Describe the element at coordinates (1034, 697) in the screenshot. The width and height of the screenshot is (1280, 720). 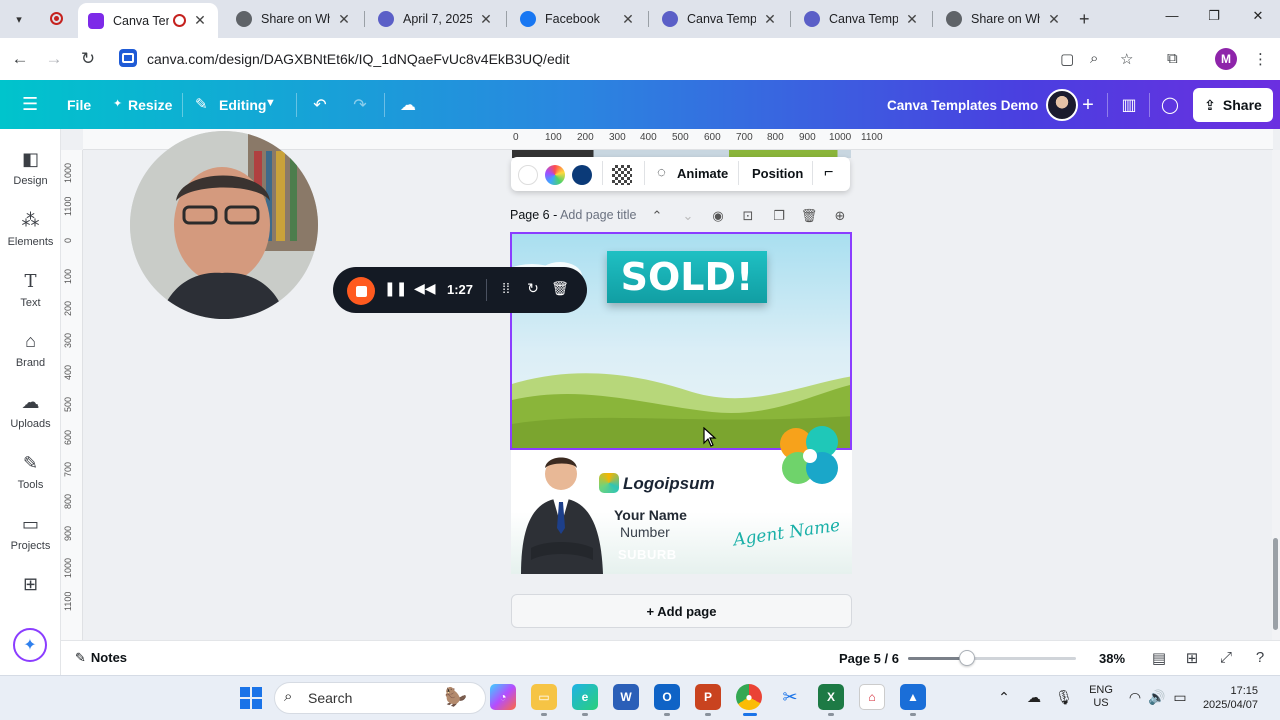
I see `onedrive-cloud-icon: ☁` at that location.